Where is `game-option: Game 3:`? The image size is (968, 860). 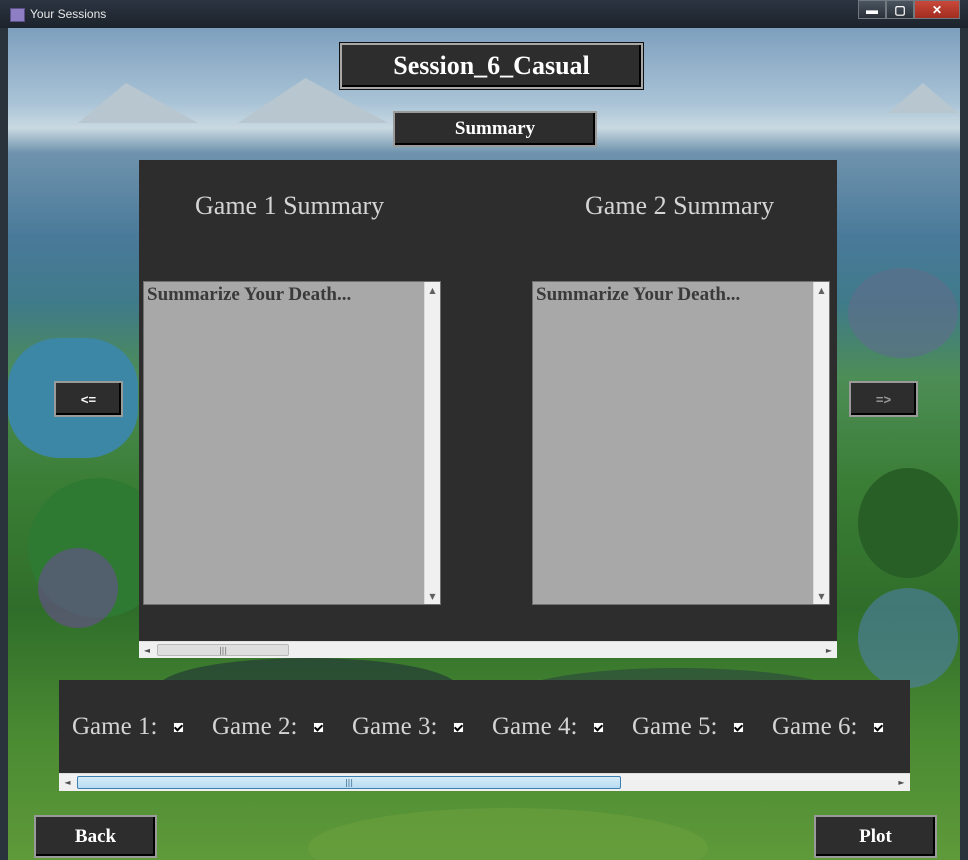 game-option: Game 3: is located at coordinates (408, 727).